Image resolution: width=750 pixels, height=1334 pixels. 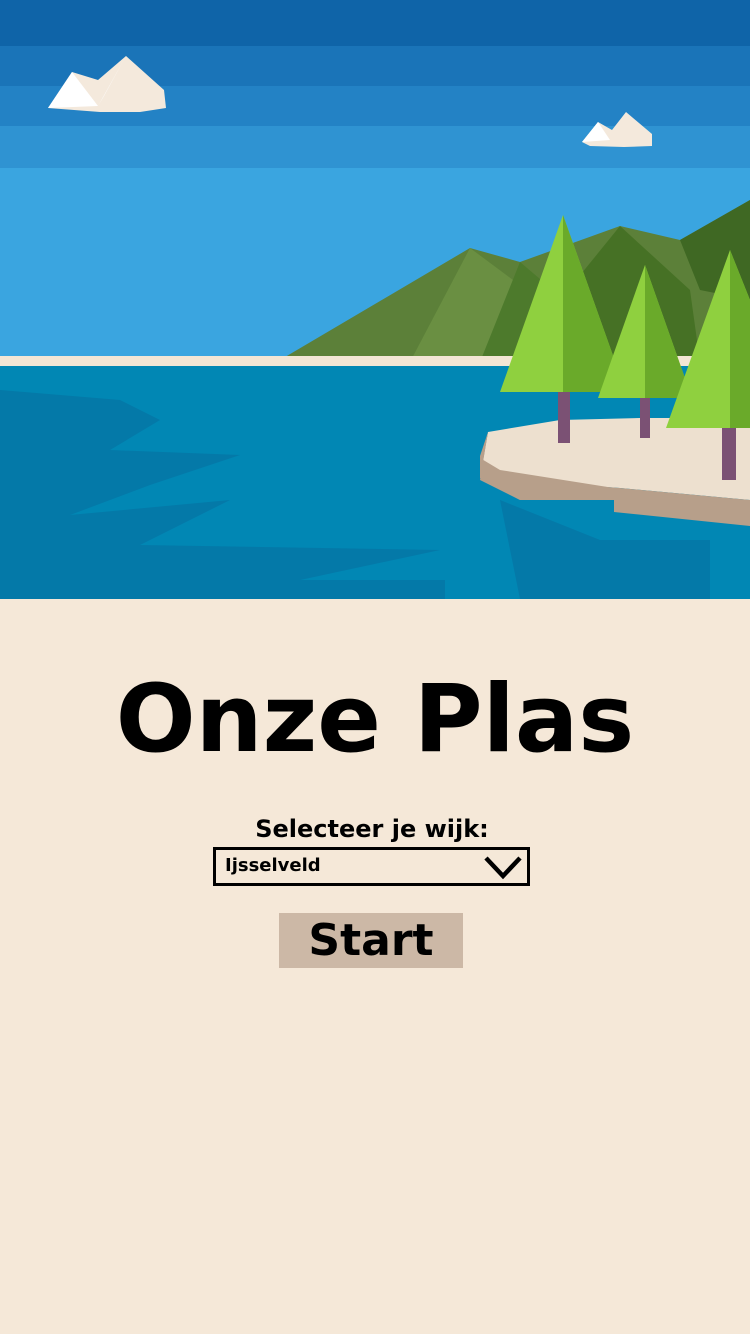 What do you see at coordinates (503, 868) in the screenshot?
I see `chevron-down-icon` at bounding box center [503, 868].